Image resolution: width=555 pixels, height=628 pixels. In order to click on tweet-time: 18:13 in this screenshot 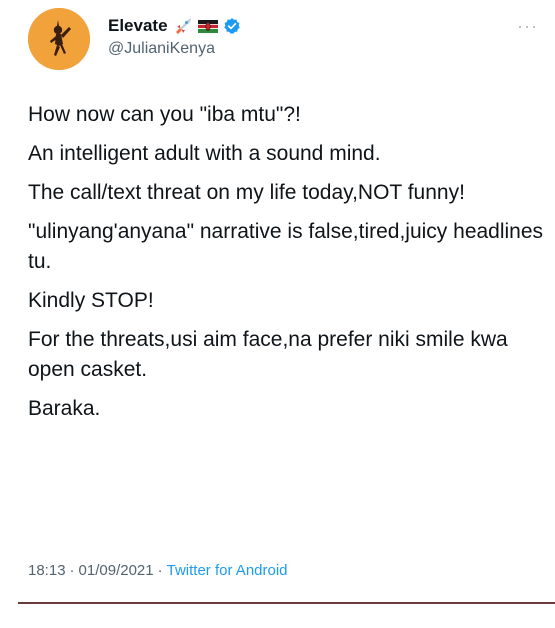, I will do `click(47, 570)`.